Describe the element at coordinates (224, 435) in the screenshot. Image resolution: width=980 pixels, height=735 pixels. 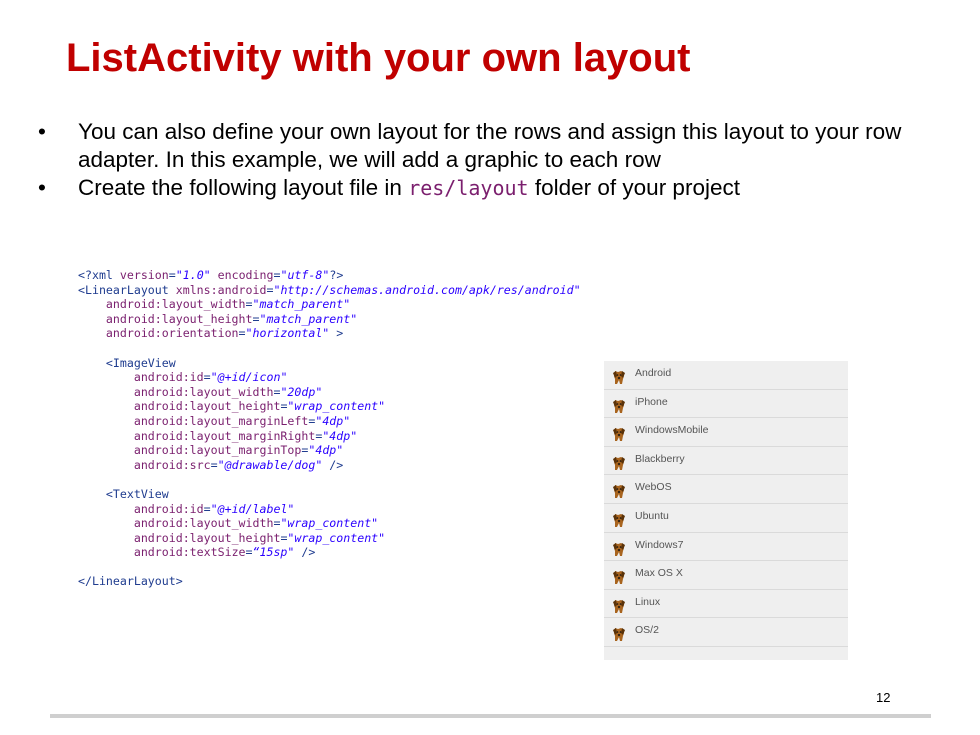
I see `code-token: android:layout_marginRight` at that location.